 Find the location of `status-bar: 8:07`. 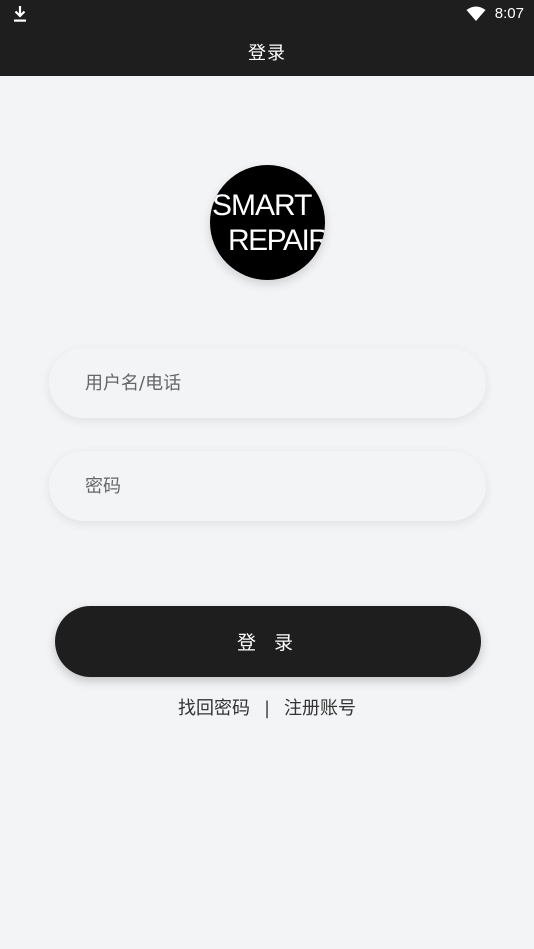

status-bar: 8:07 is located at coordinates (267, 14).